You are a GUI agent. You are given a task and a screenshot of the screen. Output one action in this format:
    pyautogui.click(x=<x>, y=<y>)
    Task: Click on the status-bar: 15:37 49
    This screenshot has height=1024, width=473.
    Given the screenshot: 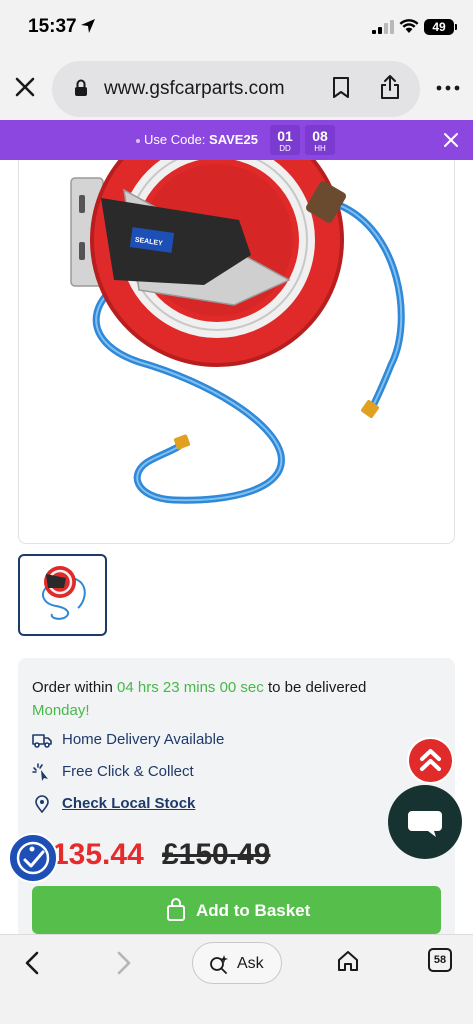 What is the action you would take?
    pyautogui.click(x=236, y=28)
    